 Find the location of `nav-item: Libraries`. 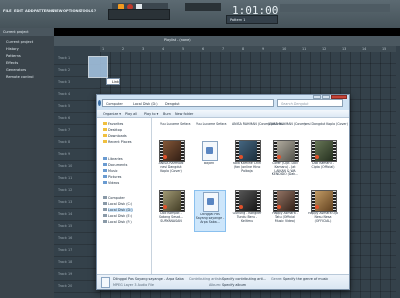

nav-item: Libraries is located at coordinates (115, 159).